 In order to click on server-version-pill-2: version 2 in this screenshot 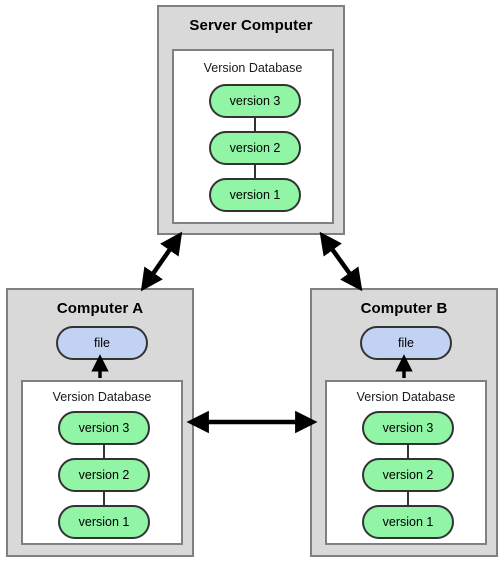, I will do `click(255, 148)`.